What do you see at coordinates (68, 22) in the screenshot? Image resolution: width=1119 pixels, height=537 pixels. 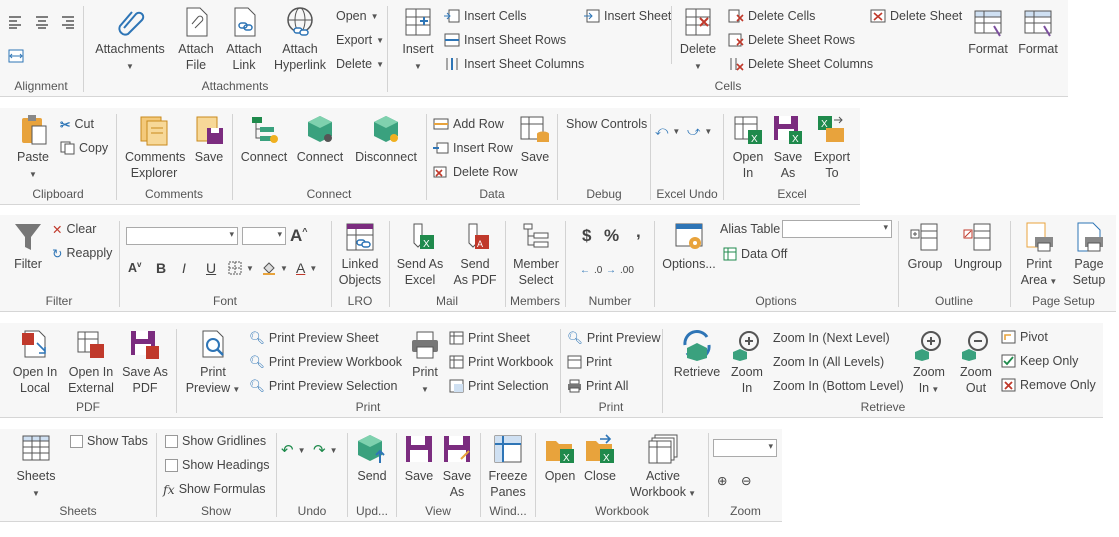 I see `align-right-icon` at bounding box center [68, 22].